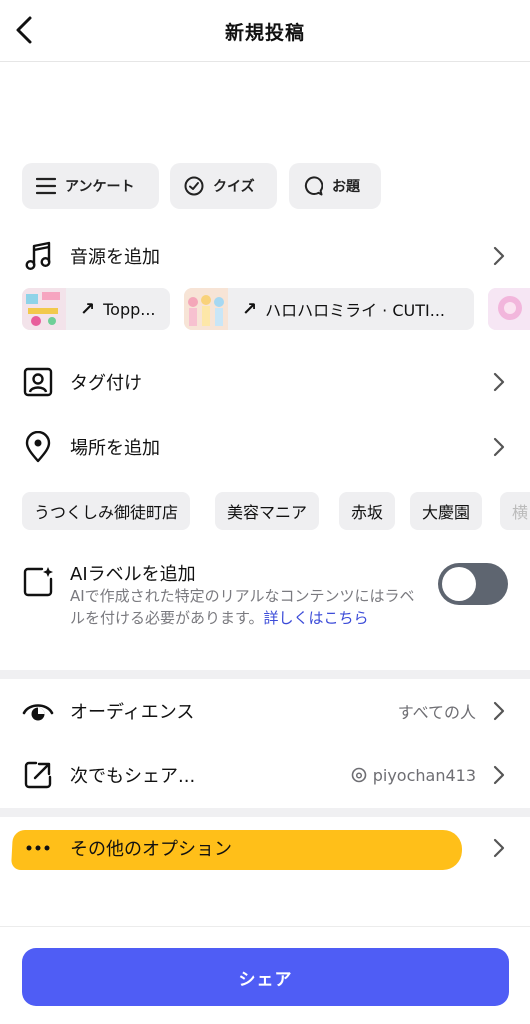 The image size is (530, 1024). Describe the element at coordinates (106, 511) in the screenshot. I see `location-chip: うつくしみ御徒町店` at that location.